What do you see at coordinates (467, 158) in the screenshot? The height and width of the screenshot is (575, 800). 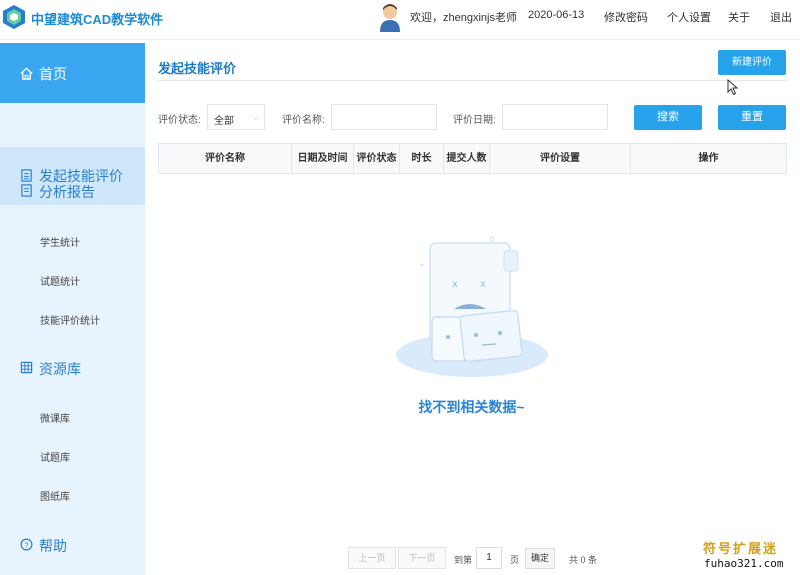 I see `column-header-submit-count: 提交人数` at bounding box center [467, 158].